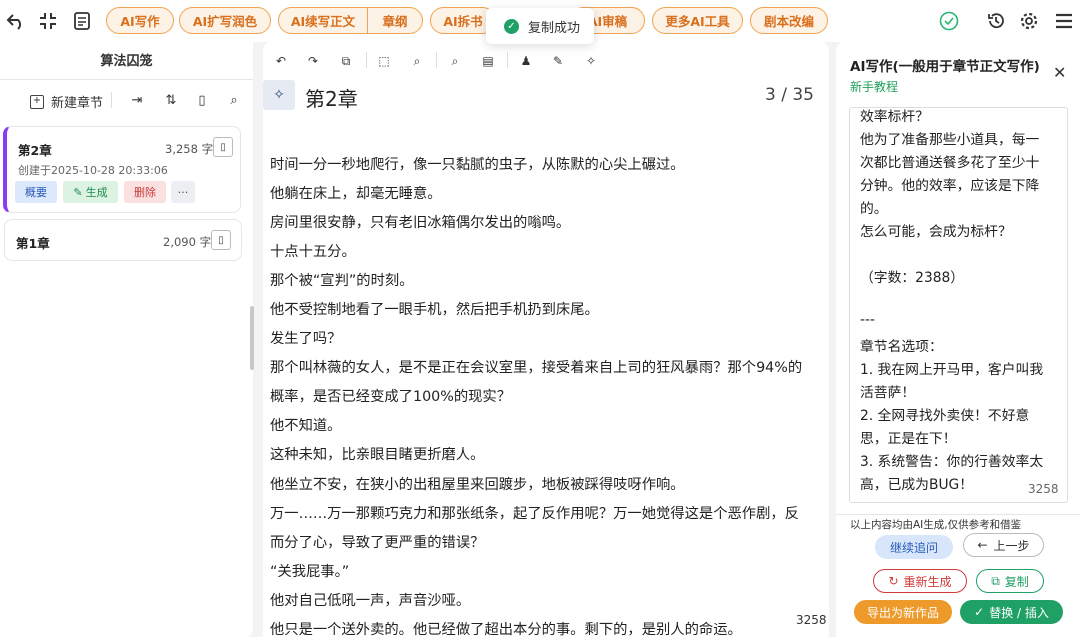 Image resolution: width=1080 pixels, height=637 pixels. Describe the element at coordinates (477, 483) in the screenshot. I see `paragraph: 他坐立不安，在狭小的出租屋里来回踱步，地板被踩得吱呀作响。` at that location.